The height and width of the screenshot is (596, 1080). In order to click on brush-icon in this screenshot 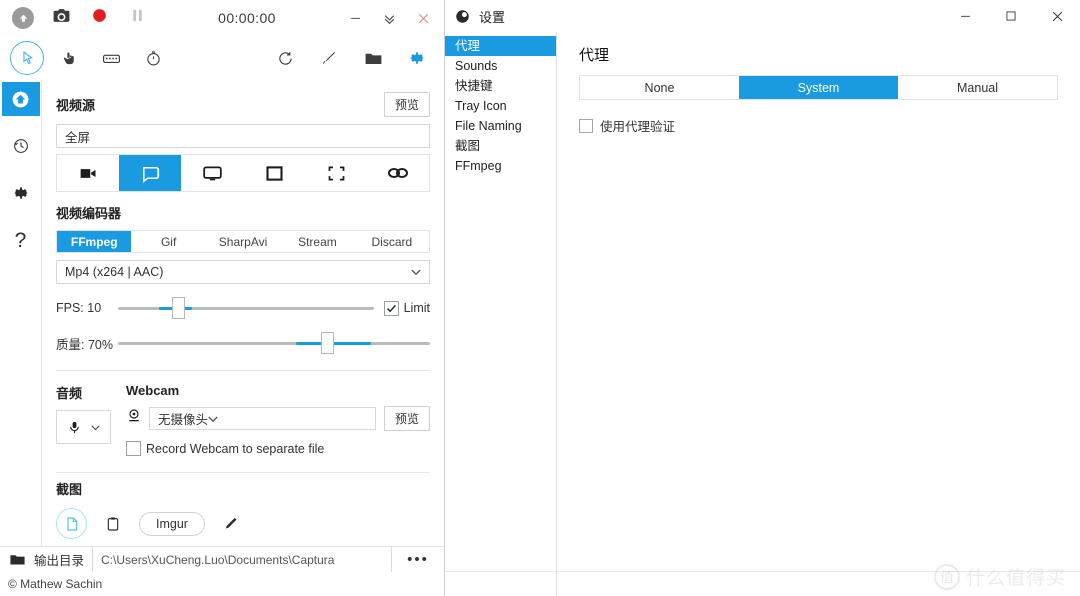, I will do `click(329, 58)`.